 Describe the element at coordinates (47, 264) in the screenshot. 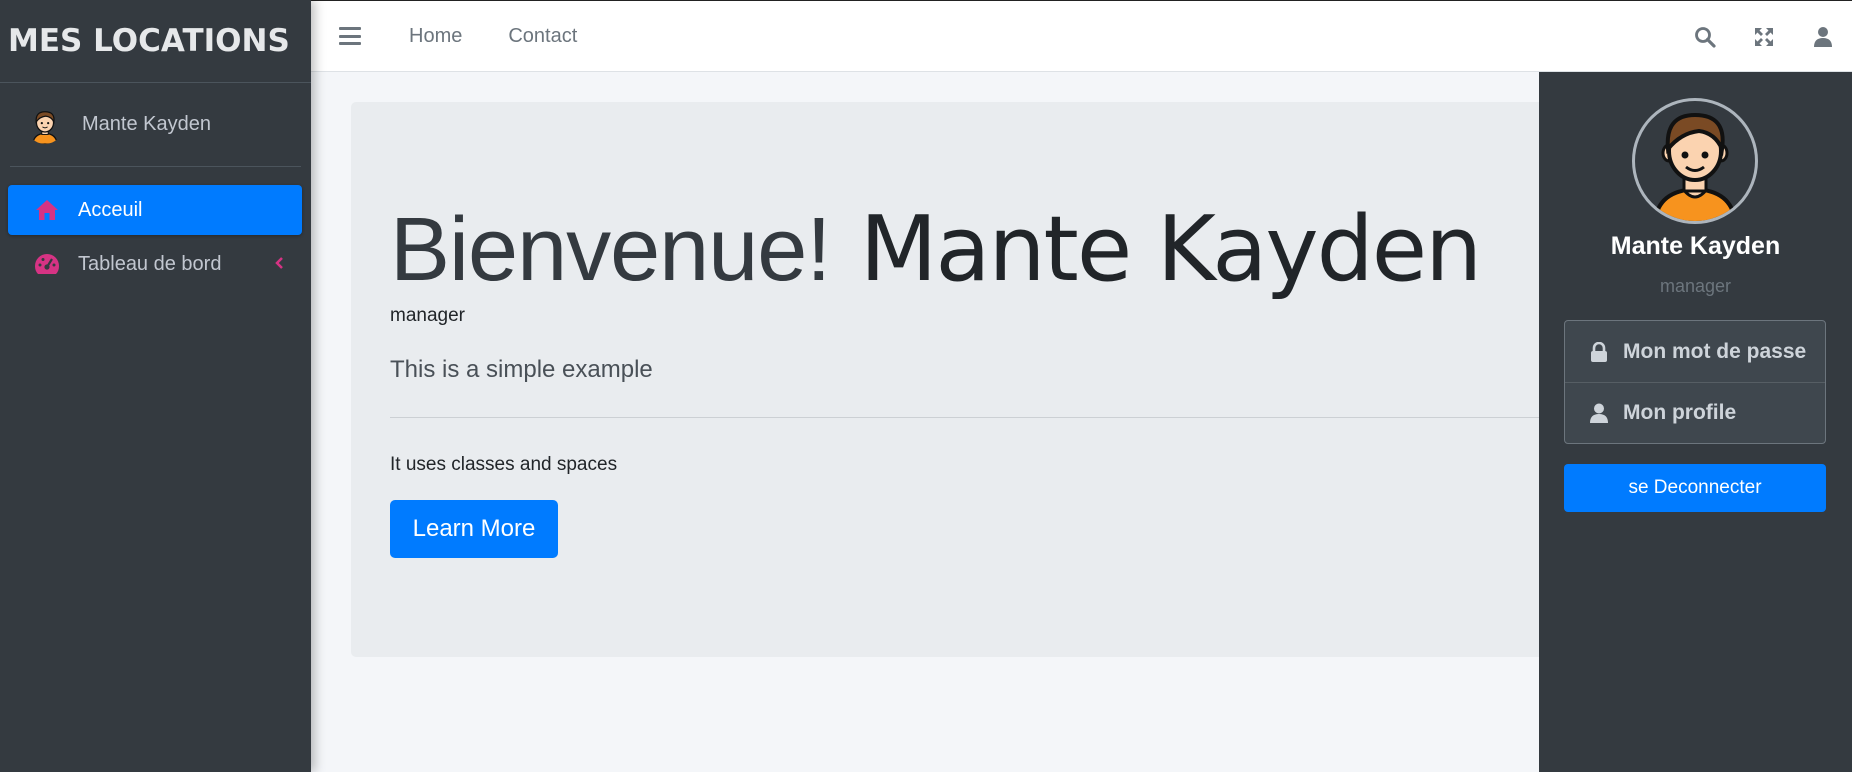

I see `tachometer-icon` at that location.